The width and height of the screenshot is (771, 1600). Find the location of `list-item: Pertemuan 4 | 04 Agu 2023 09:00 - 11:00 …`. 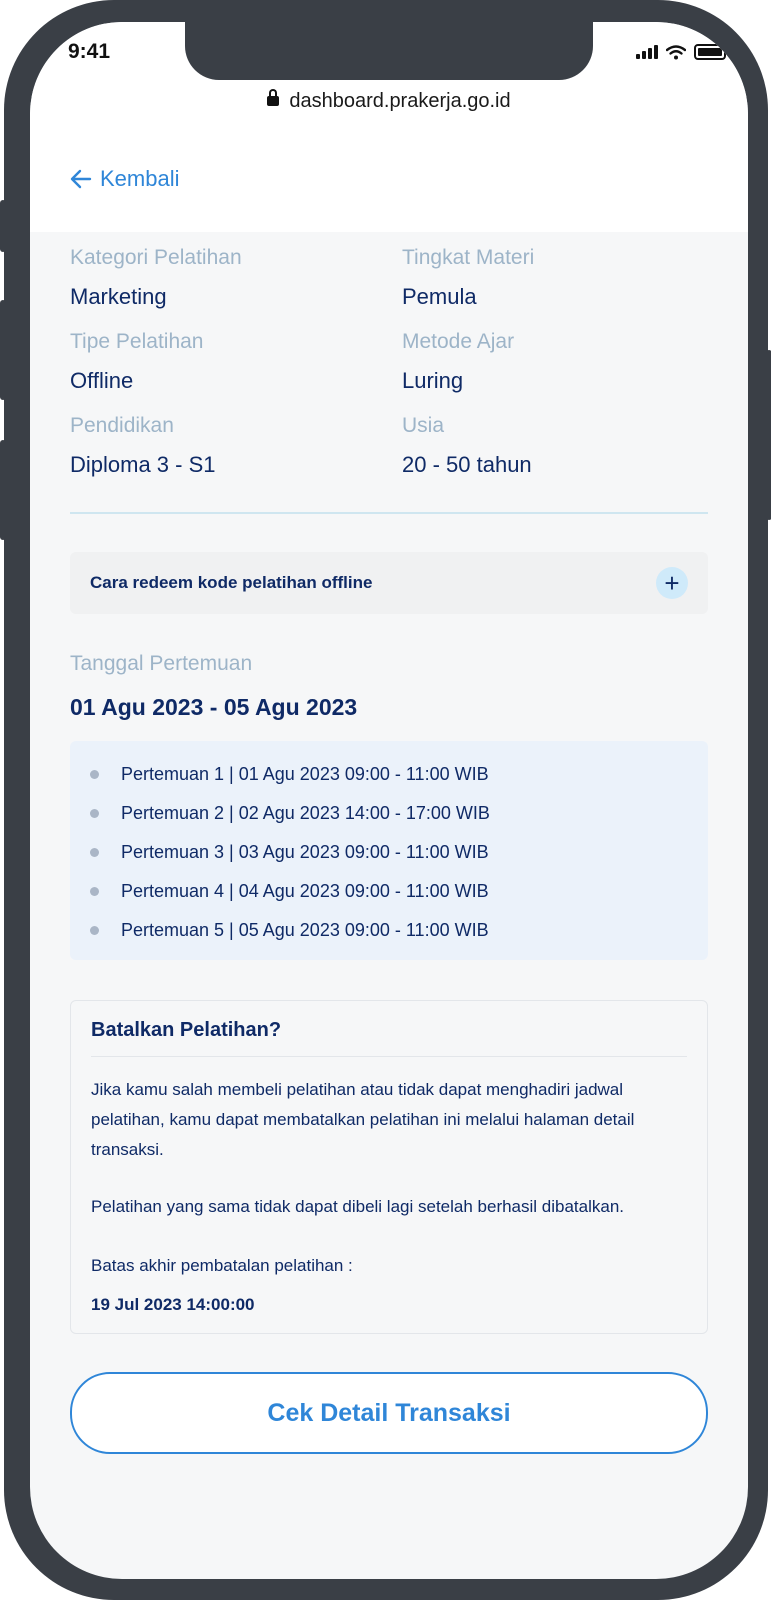

list-item: Pertemuan 4 | 04 Agu 2023 09:00 - 11:00 … is located at coordinates (389, 891).